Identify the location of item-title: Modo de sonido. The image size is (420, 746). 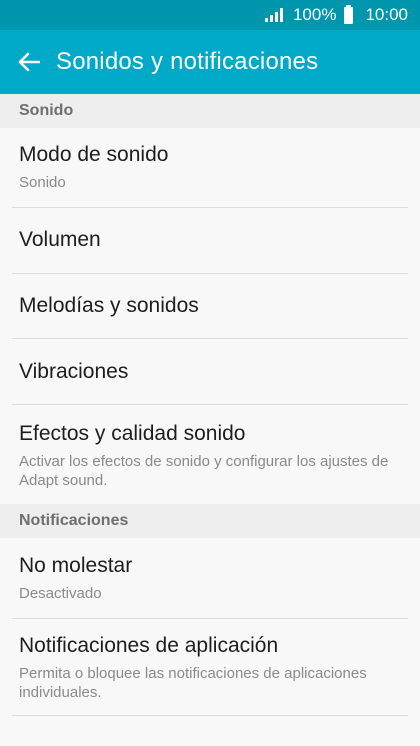
(94, 154).